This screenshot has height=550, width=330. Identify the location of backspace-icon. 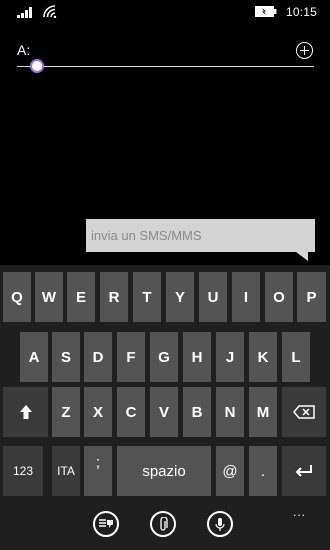
(304, 412).